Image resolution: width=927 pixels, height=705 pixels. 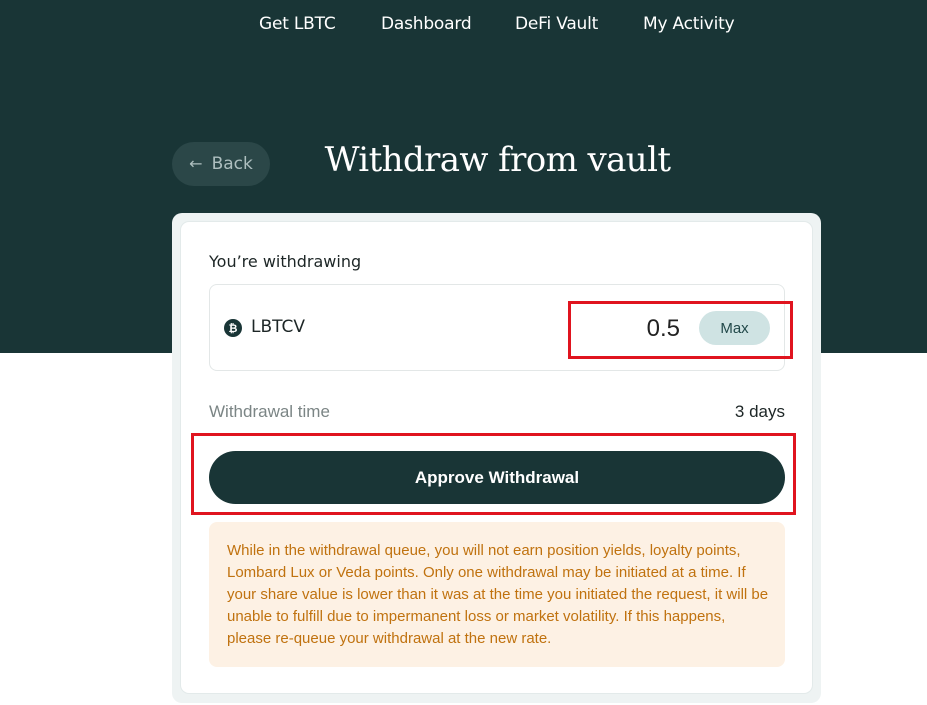 What do you see at coordinates (285, 261) in the screenshot?
I see `withdrawing-label: You’re withdrawing` at bounding box center [285, 261].